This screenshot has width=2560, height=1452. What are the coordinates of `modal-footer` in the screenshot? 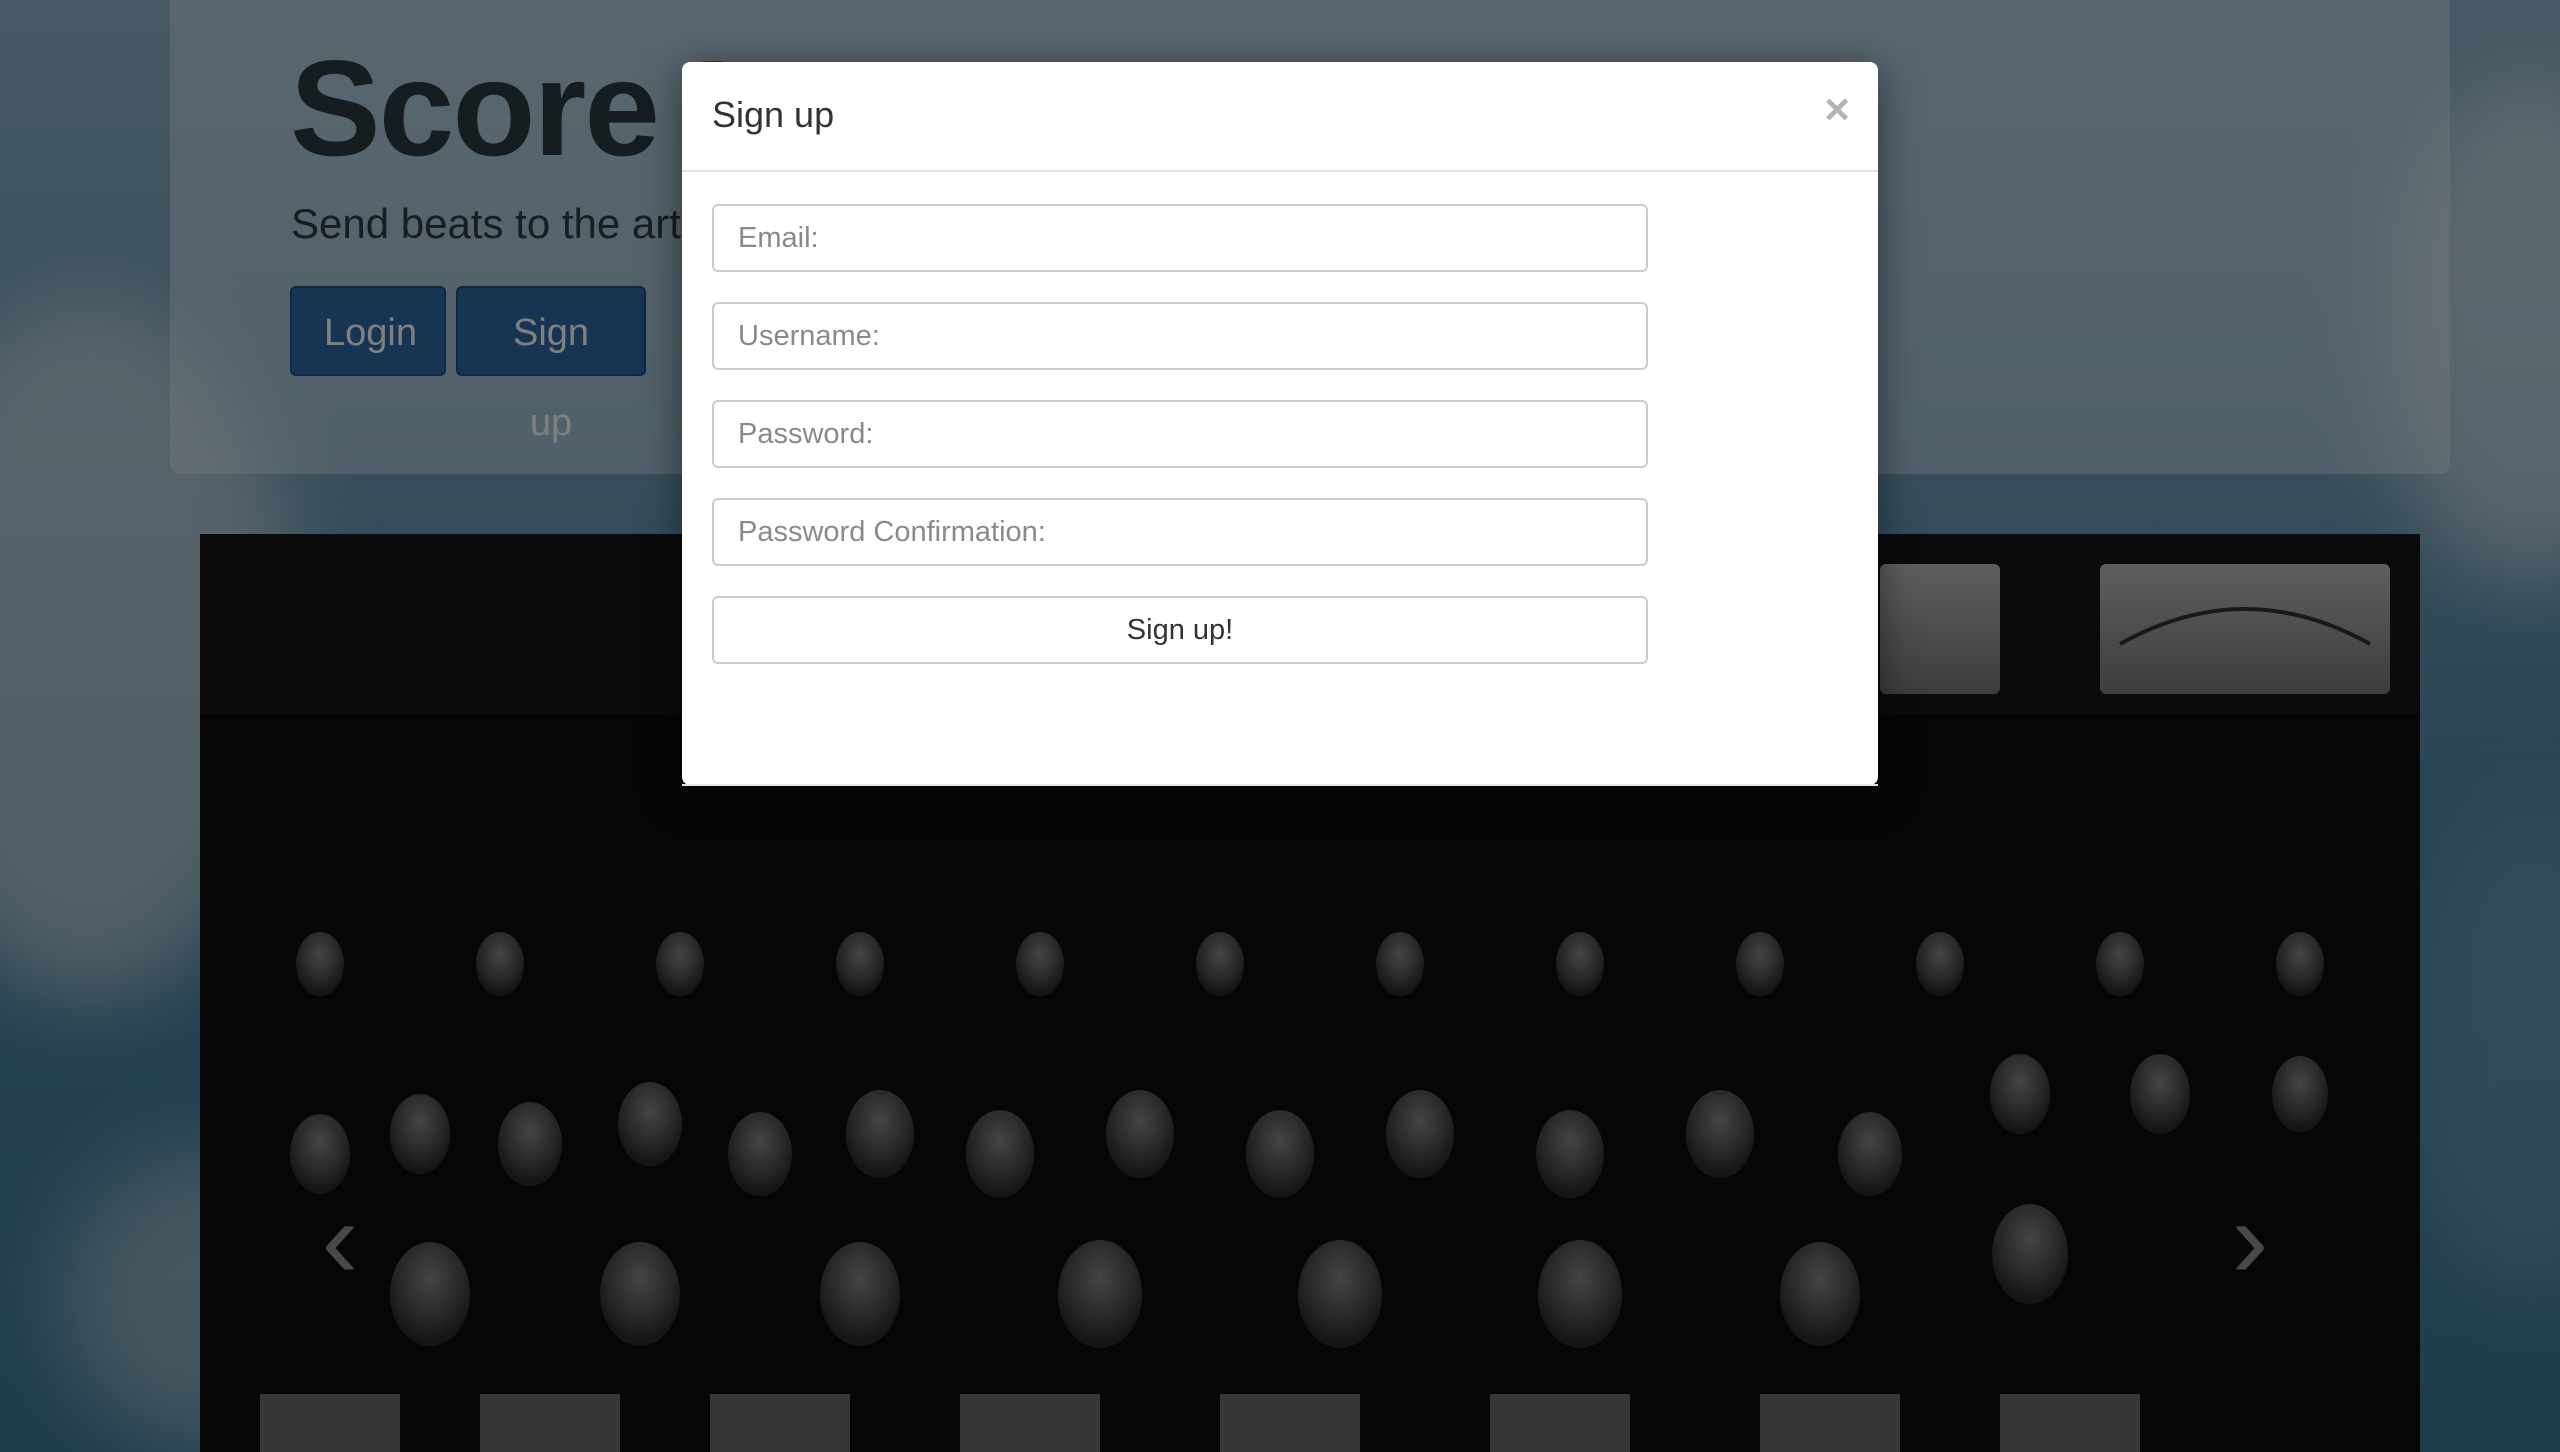 It's located at (1280, 785).